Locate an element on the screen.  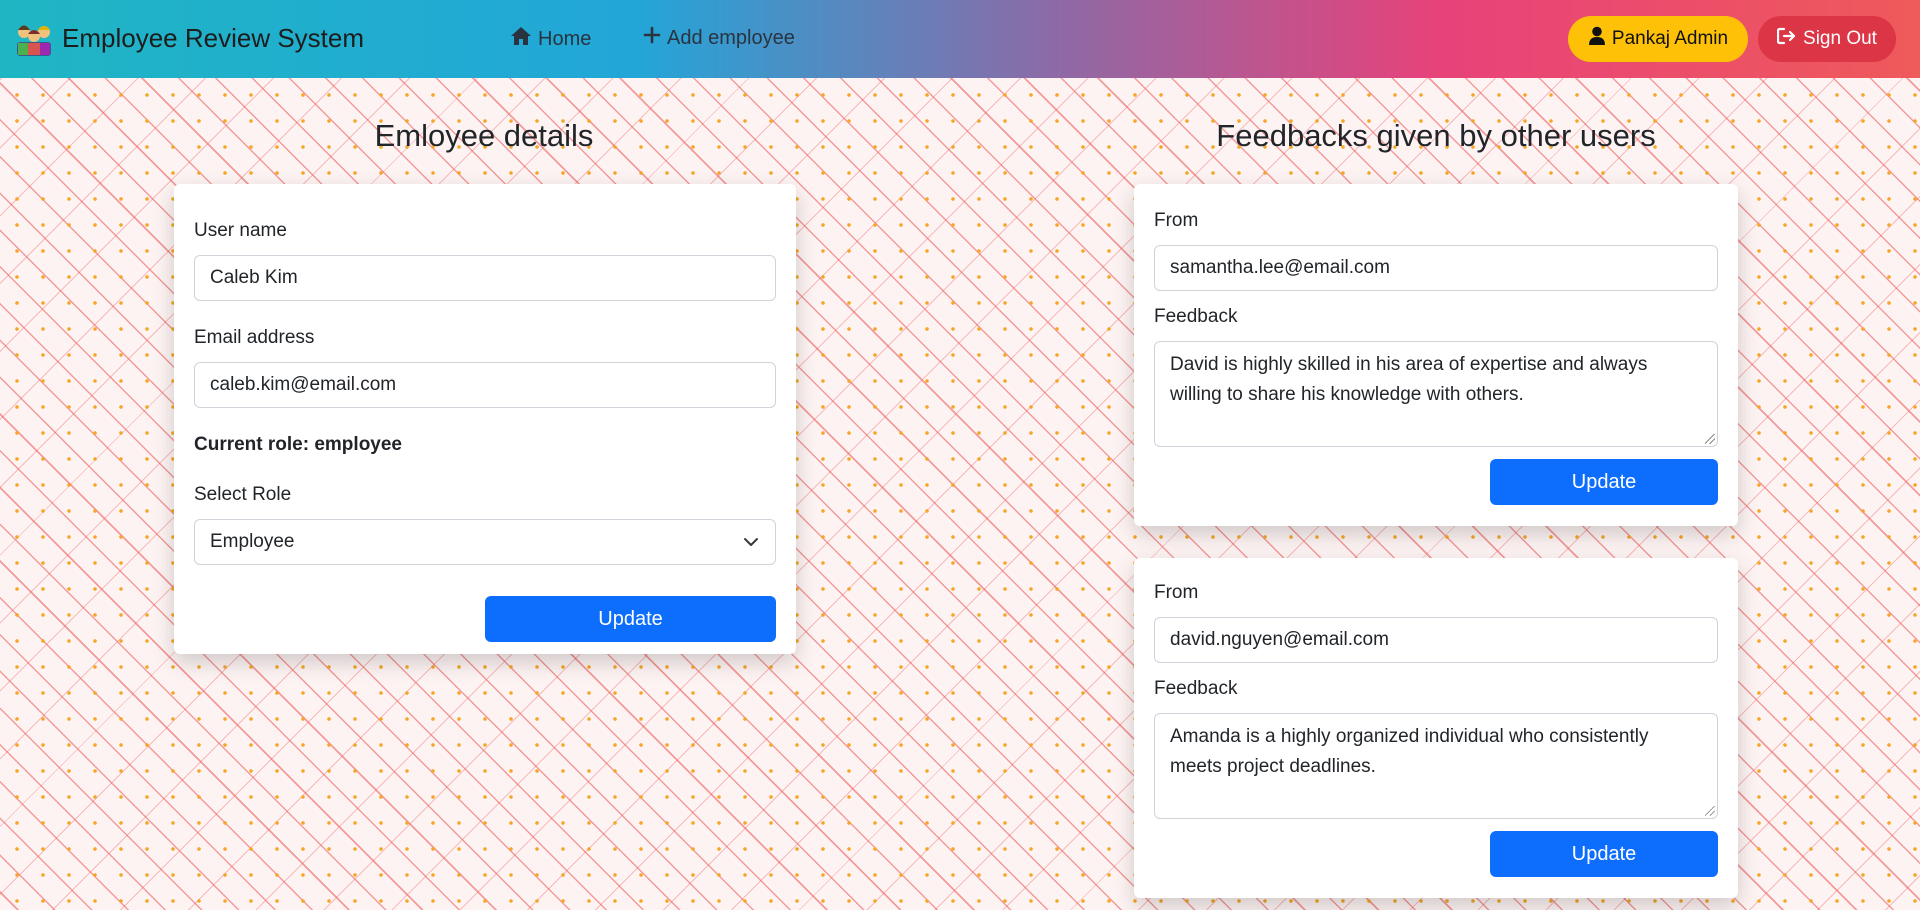
nav-add-employee-link: Add employee is located at coordinates (719, 38).